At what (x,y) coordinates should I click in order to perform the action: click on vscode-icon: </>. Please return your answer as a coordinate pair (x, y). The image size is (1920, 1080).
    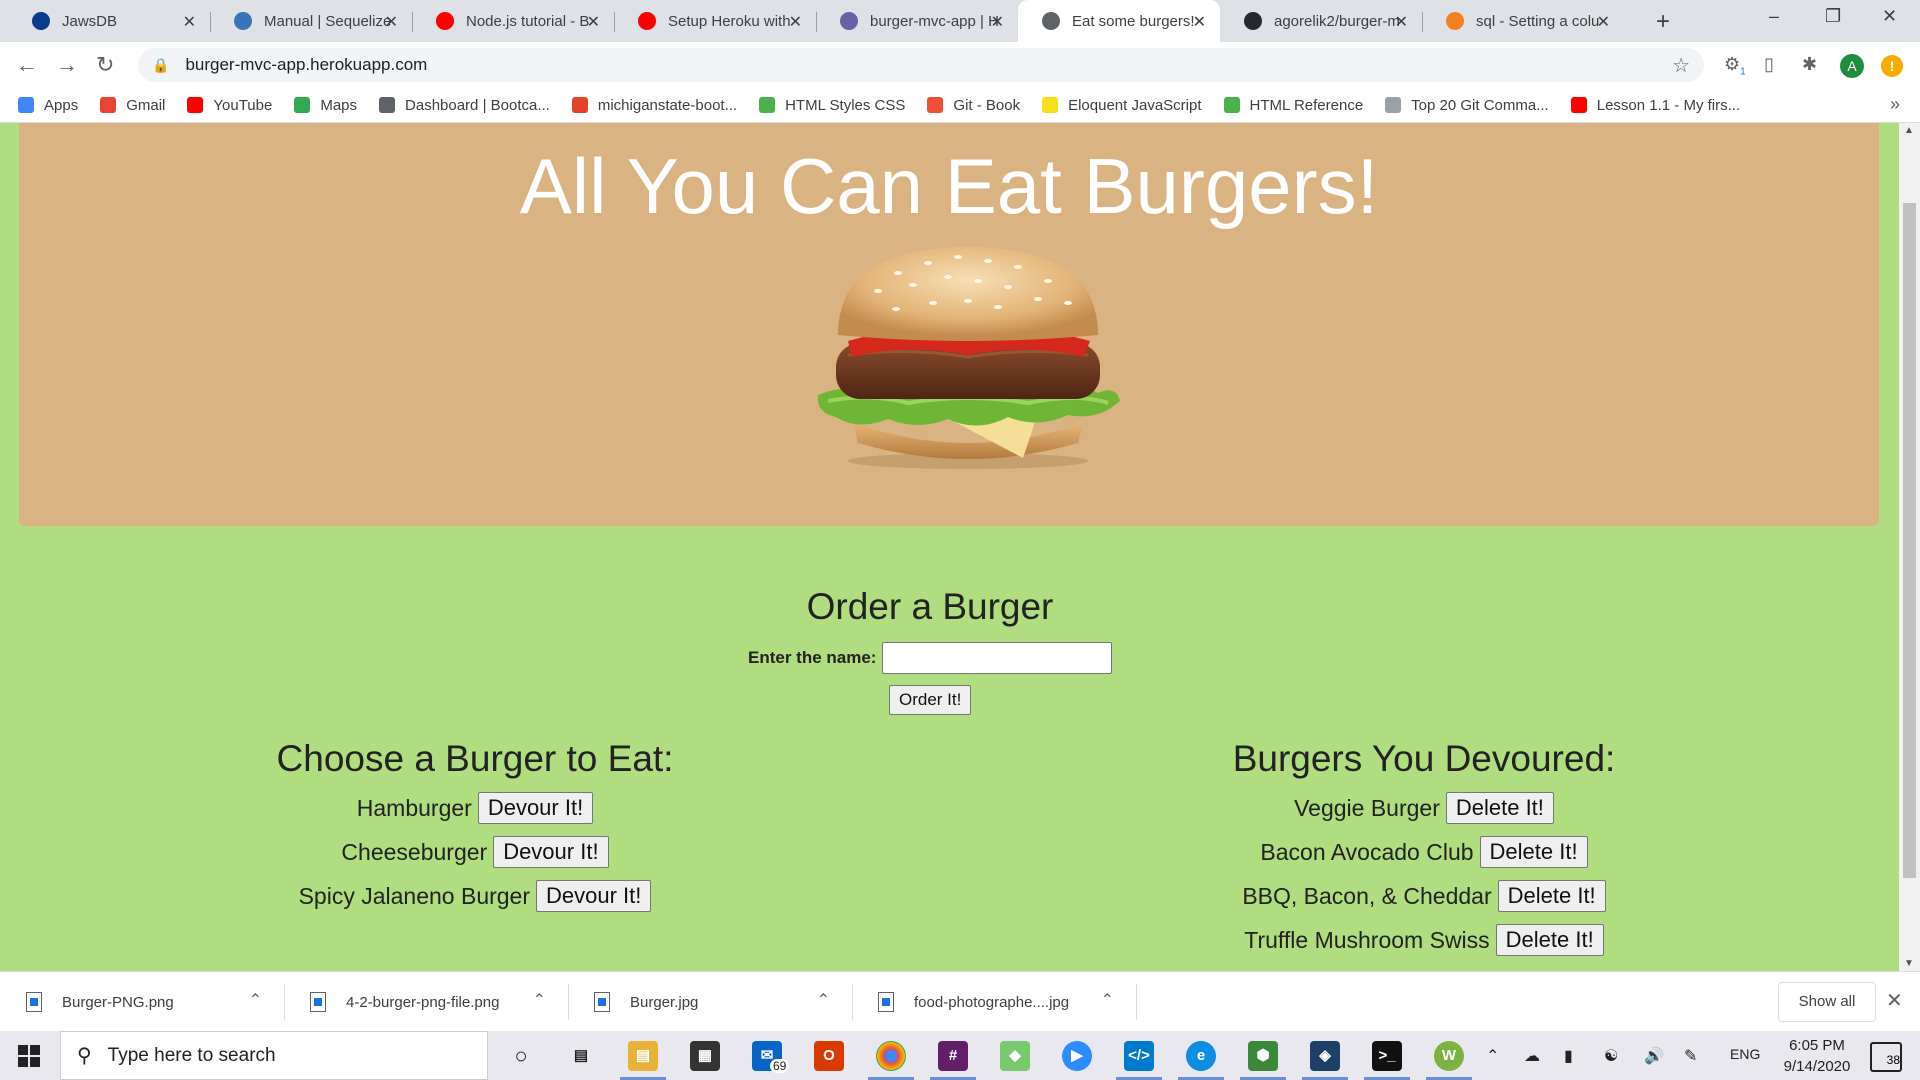
    Looking at the image, I should click on (1139, 1060).